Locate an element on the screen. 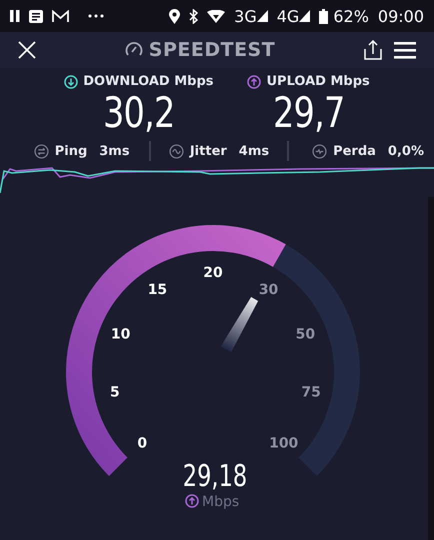  stat-label: Jitter is located at coordinates (208, 151).